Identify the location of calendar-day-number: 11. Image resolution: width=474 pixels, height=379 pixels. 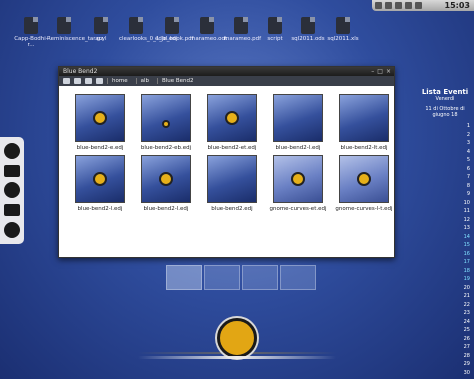
(445, 211).